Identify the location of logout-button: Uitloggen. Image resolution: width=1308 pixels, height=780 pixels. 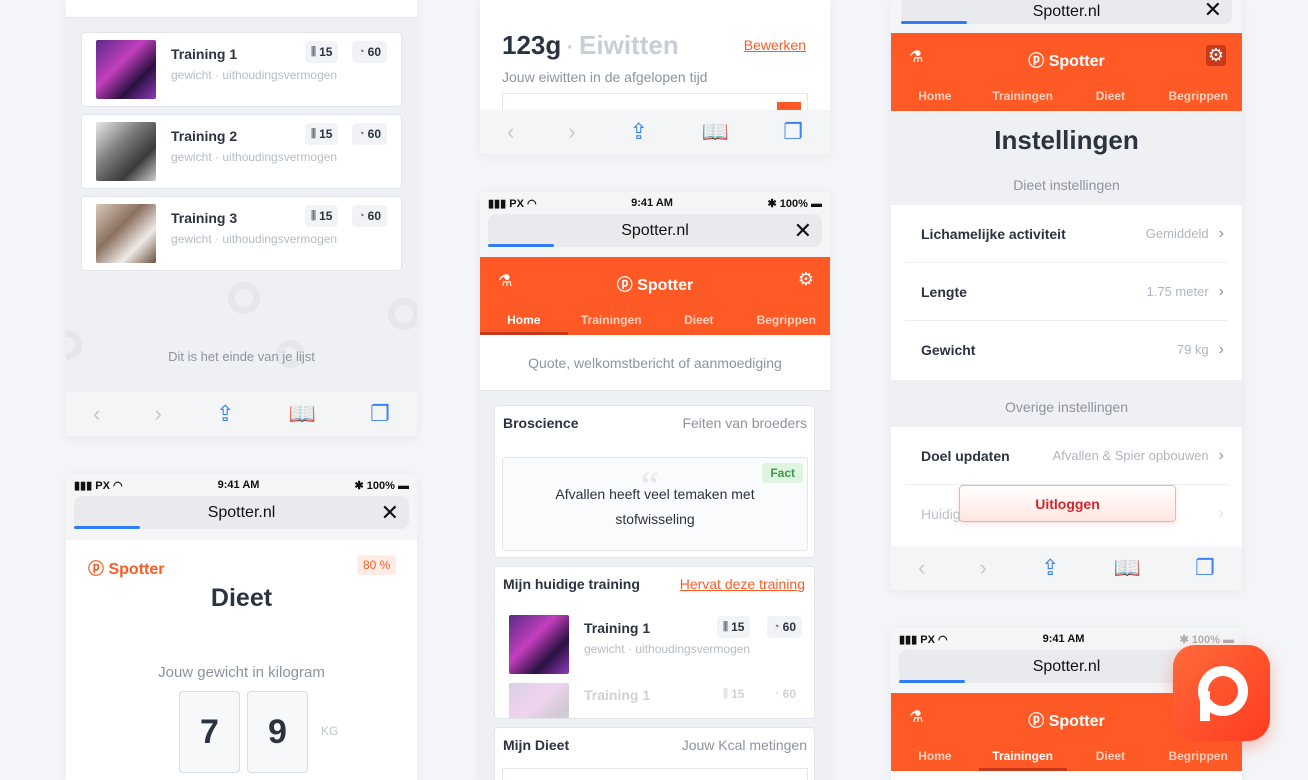
(1067, 503).